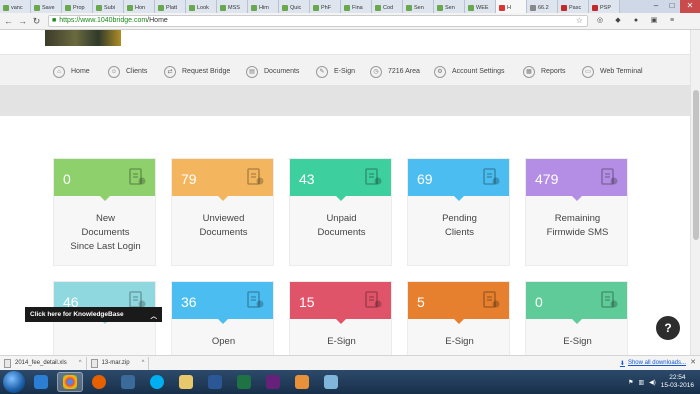 The height and width of the screenshot is (394, 700). I want to click on tab-label: Save, so click(48, 7).